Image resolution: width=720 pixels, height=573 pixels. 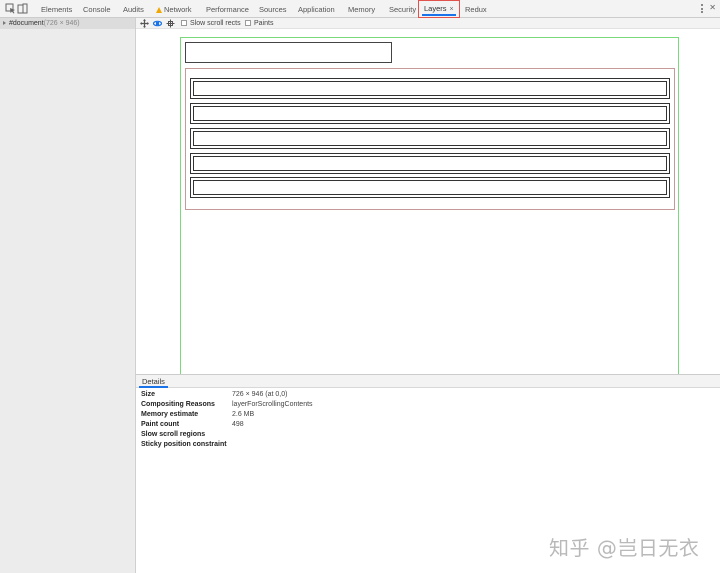 I want to click on detail-key: Slow scroll regions, so click(x=173, y=434).